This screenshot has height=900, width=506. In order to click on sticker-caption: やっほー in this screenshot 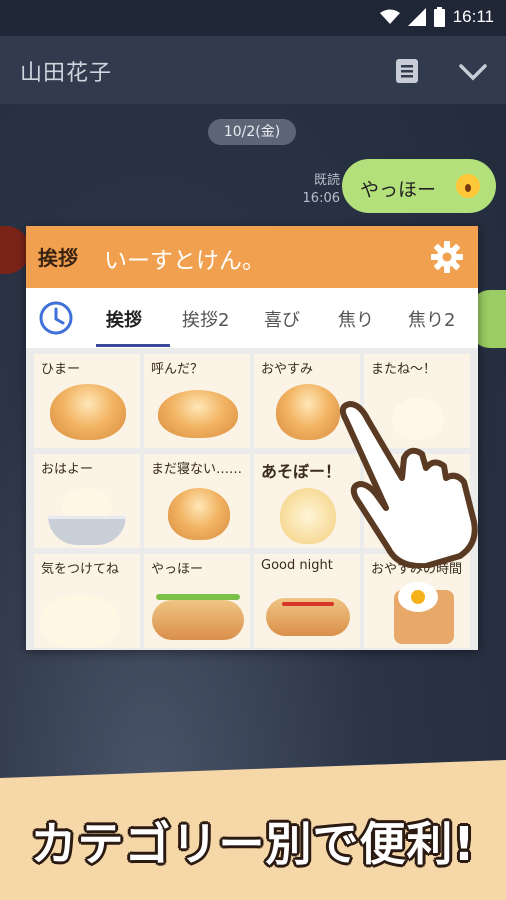, I will do `click(177, 569)`.